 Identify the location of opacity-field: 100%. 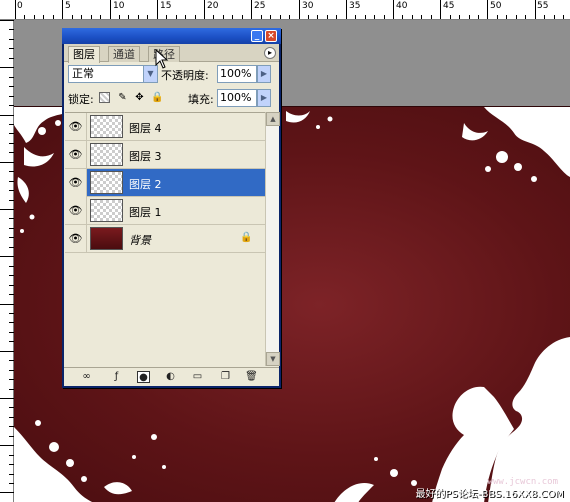
(237, 74).